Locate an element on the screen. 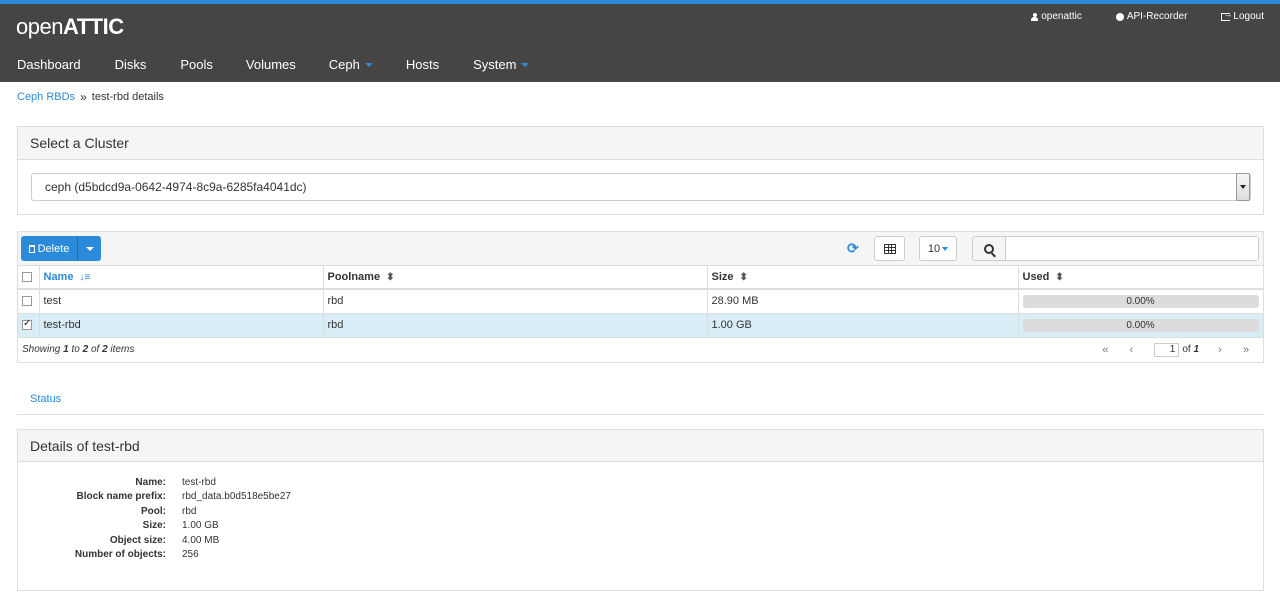 This screenshot has width=1280, height=608. pager-of-word: of is located at coordinates (1186, 349).